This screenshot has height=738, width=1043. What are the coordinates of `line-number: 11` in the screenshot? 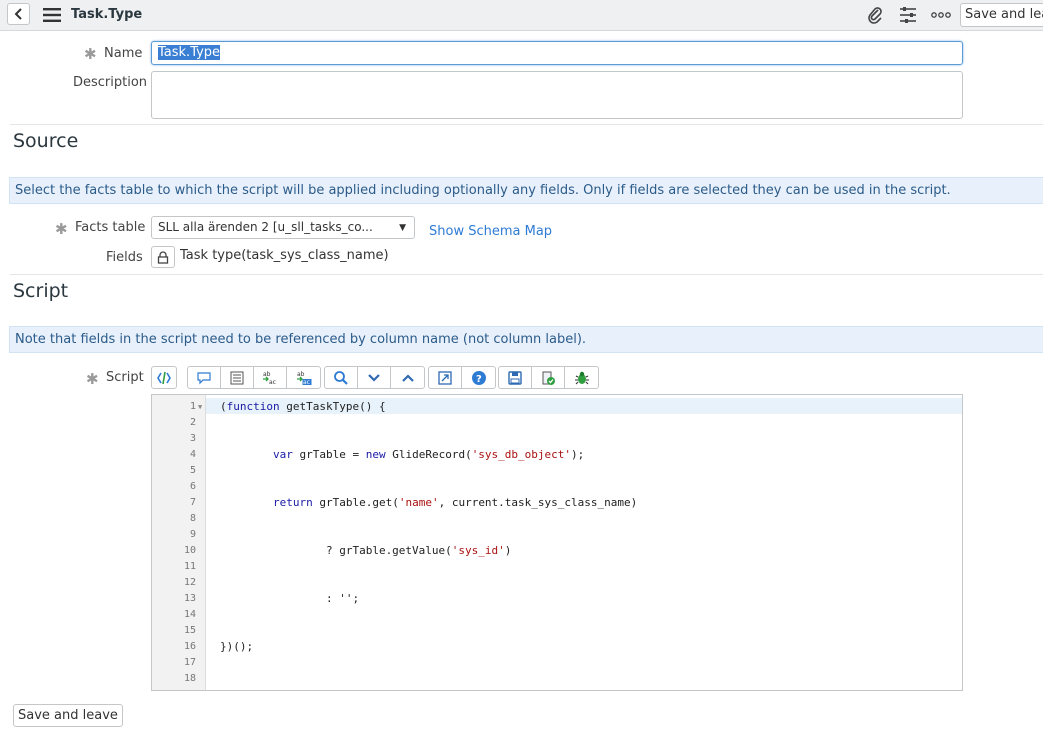 It's located at (189, 566).